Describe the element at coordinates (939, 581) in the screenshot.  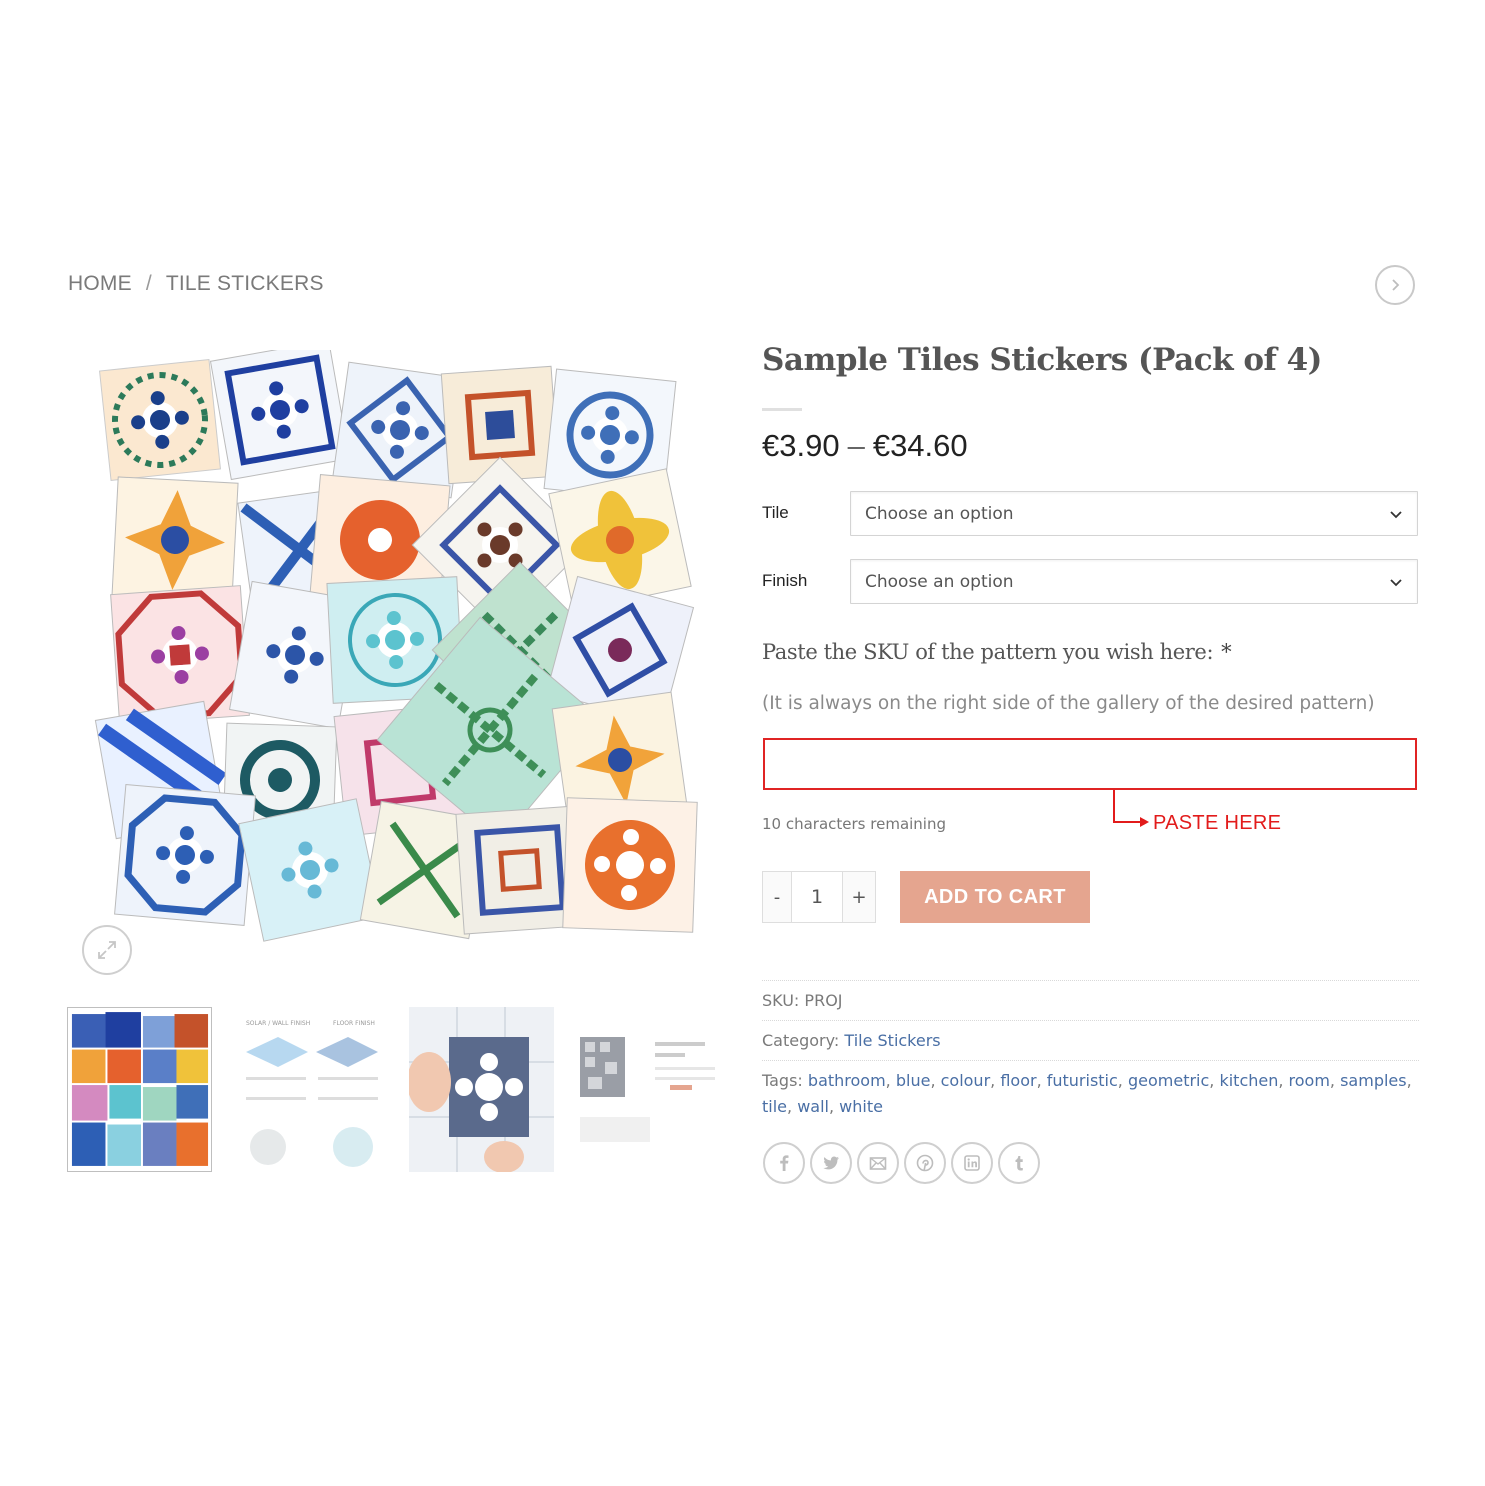
I see `finish-select-value: Choose an option` at that location.